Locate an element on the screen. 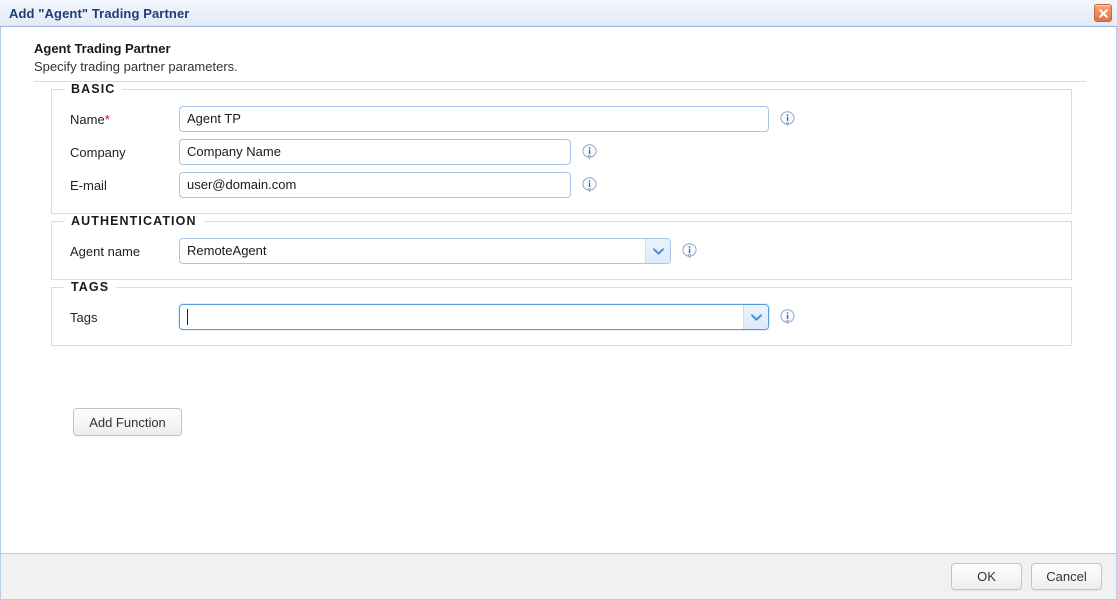 The image size is (1117, 600). group-tags: TAGS Tags is located at coordinates (561, 313).